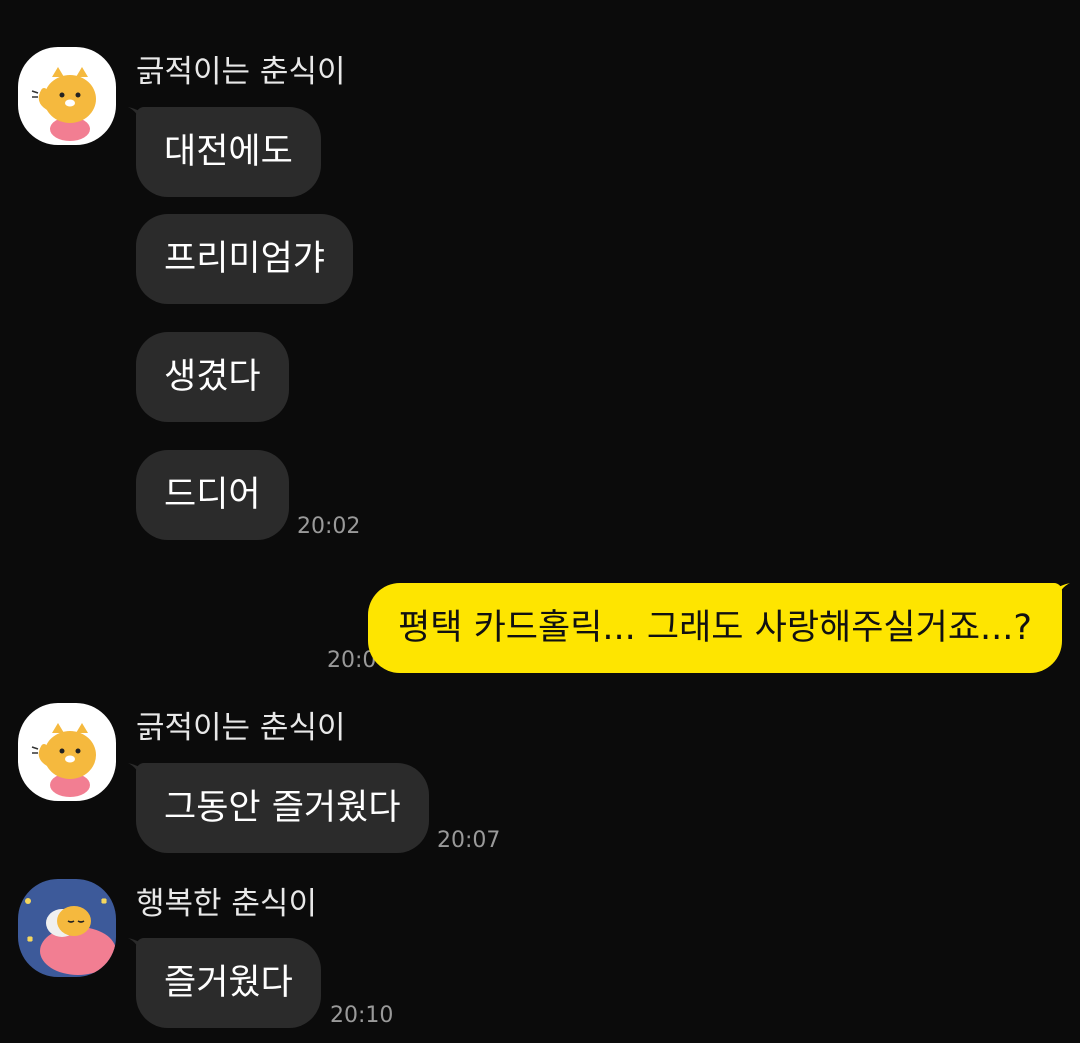  Describe the element at coordinates (362, 1015) in the screenshot. I see `message-timestamp: 20:10` at that location.